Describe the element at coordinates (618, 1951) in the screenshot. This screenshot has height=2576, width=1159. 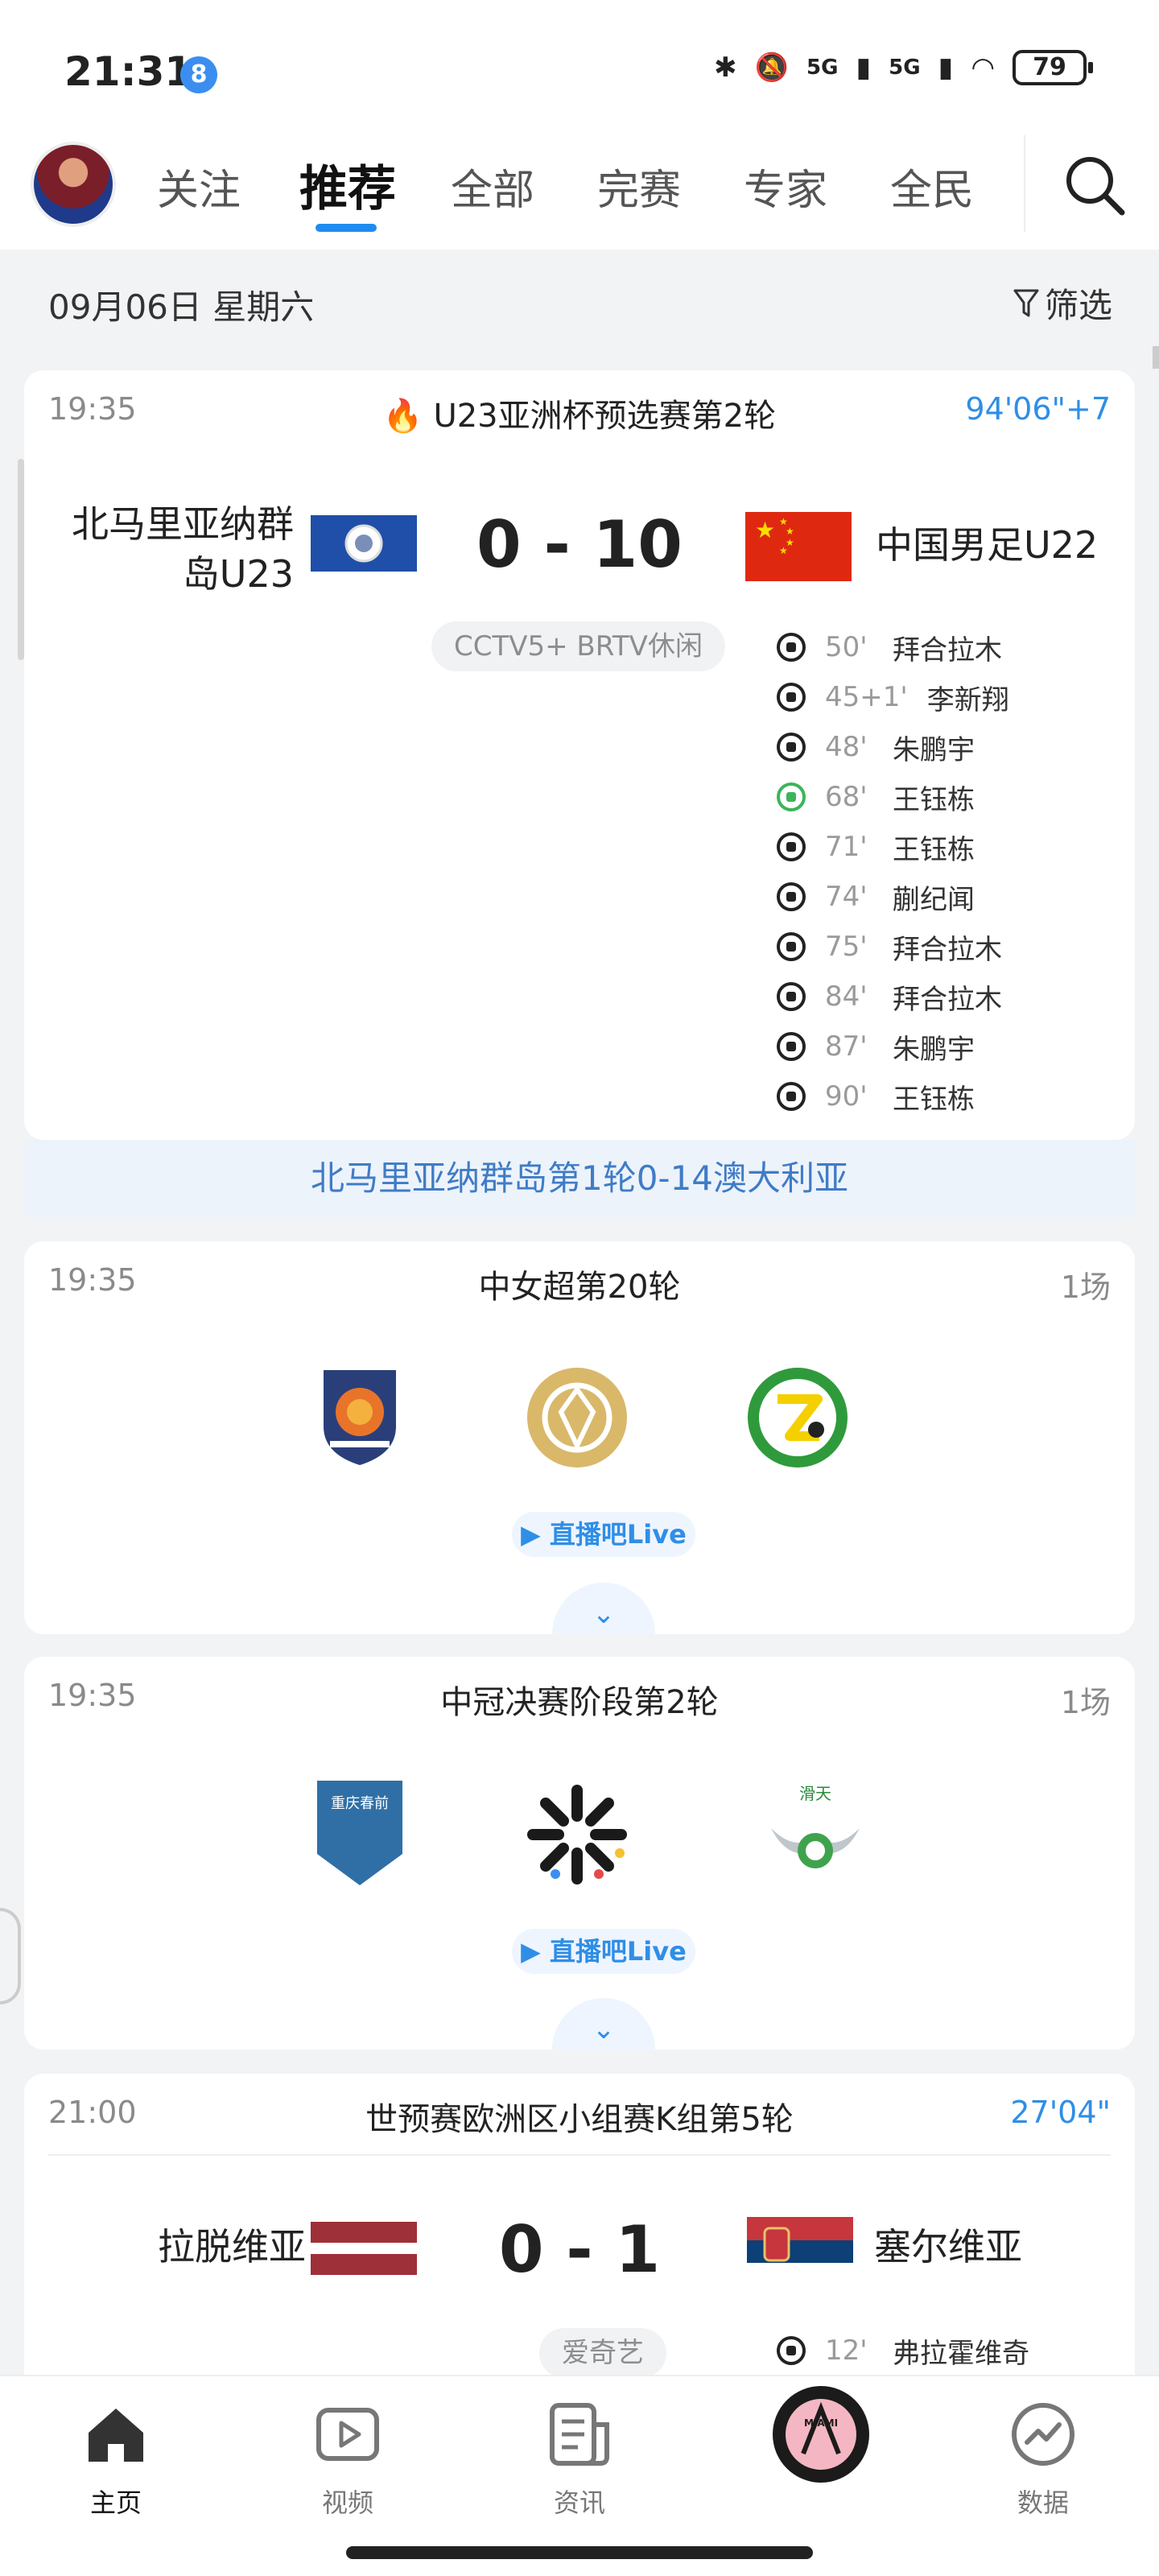
I see `live-stream-label: 直播吧Live` at that location.